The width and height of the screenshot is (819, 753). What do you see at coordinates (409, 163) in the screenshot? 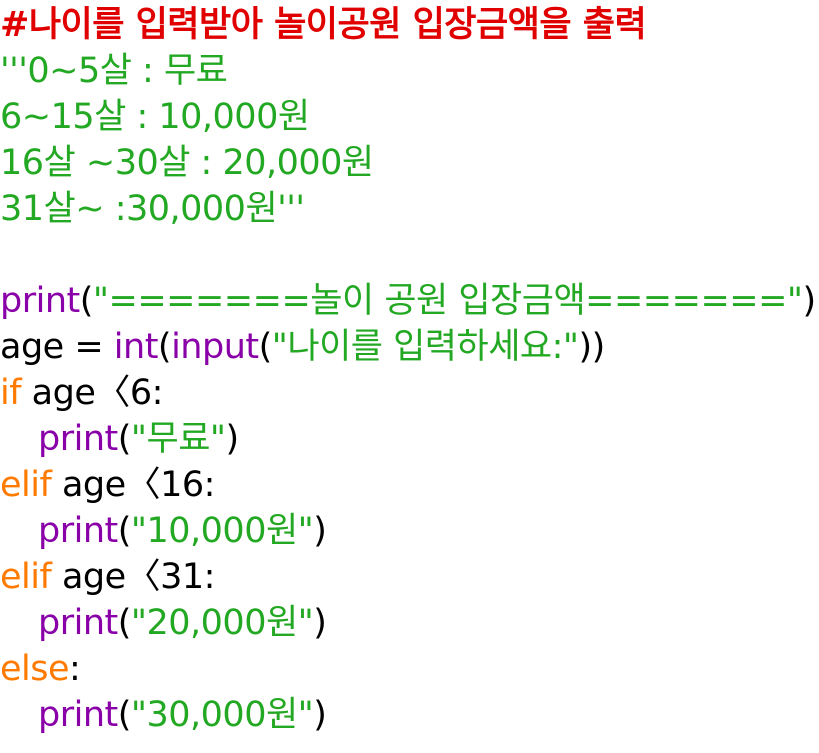
I see `code-line: 16살 ~30살 : 20,000원` at bounding box center [409, 163].